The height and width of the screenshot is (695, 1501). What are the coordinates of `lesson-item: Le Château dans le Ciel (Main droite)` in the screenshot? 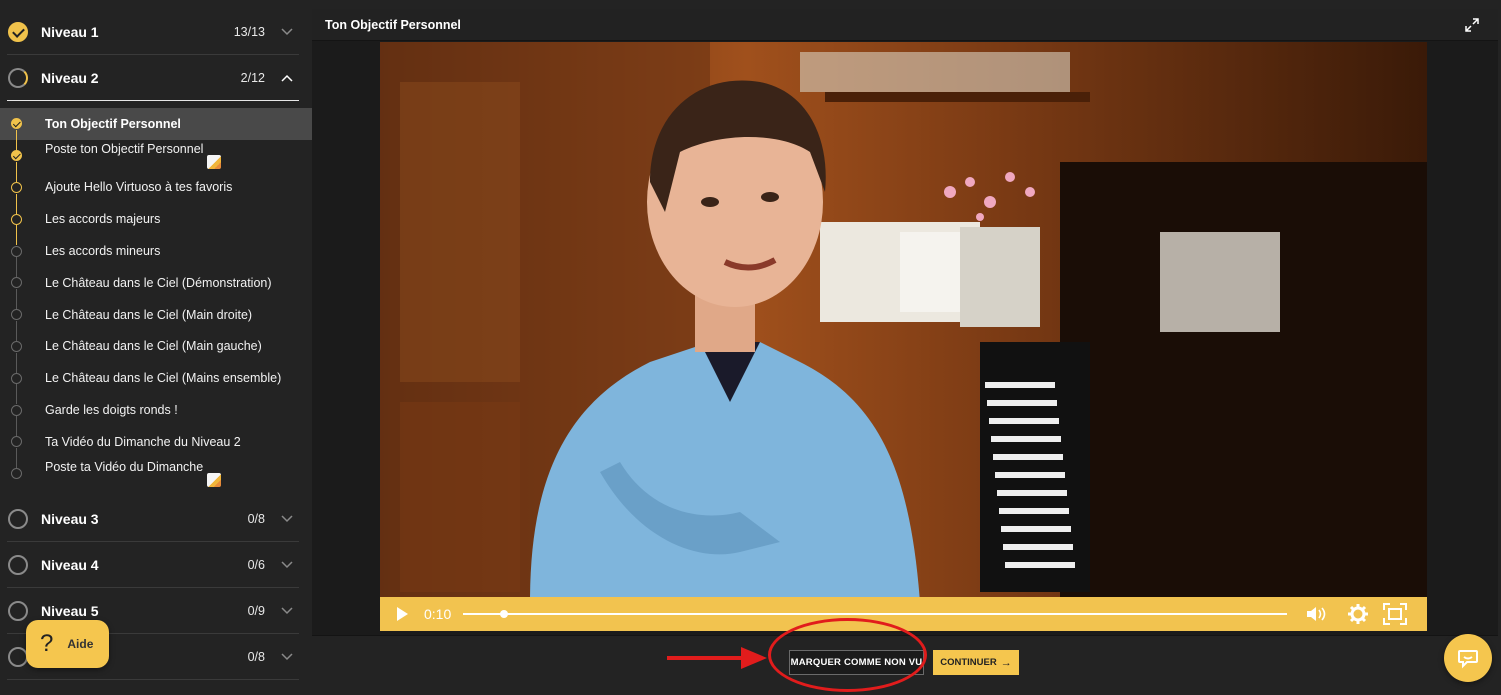 It's located at (156, 320).